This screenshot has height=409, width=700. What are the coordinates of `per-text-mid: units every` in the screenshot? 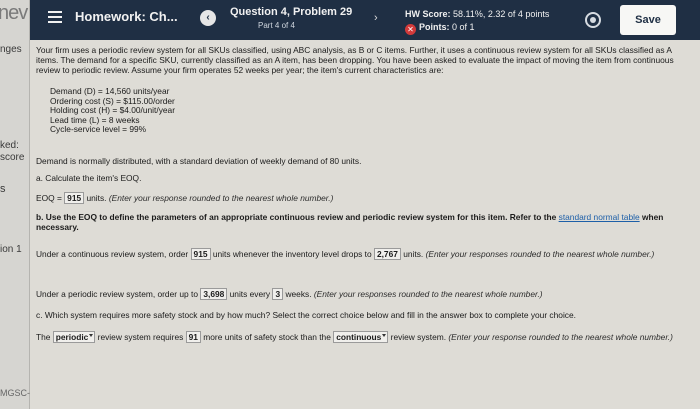 It's located at (250, 294).